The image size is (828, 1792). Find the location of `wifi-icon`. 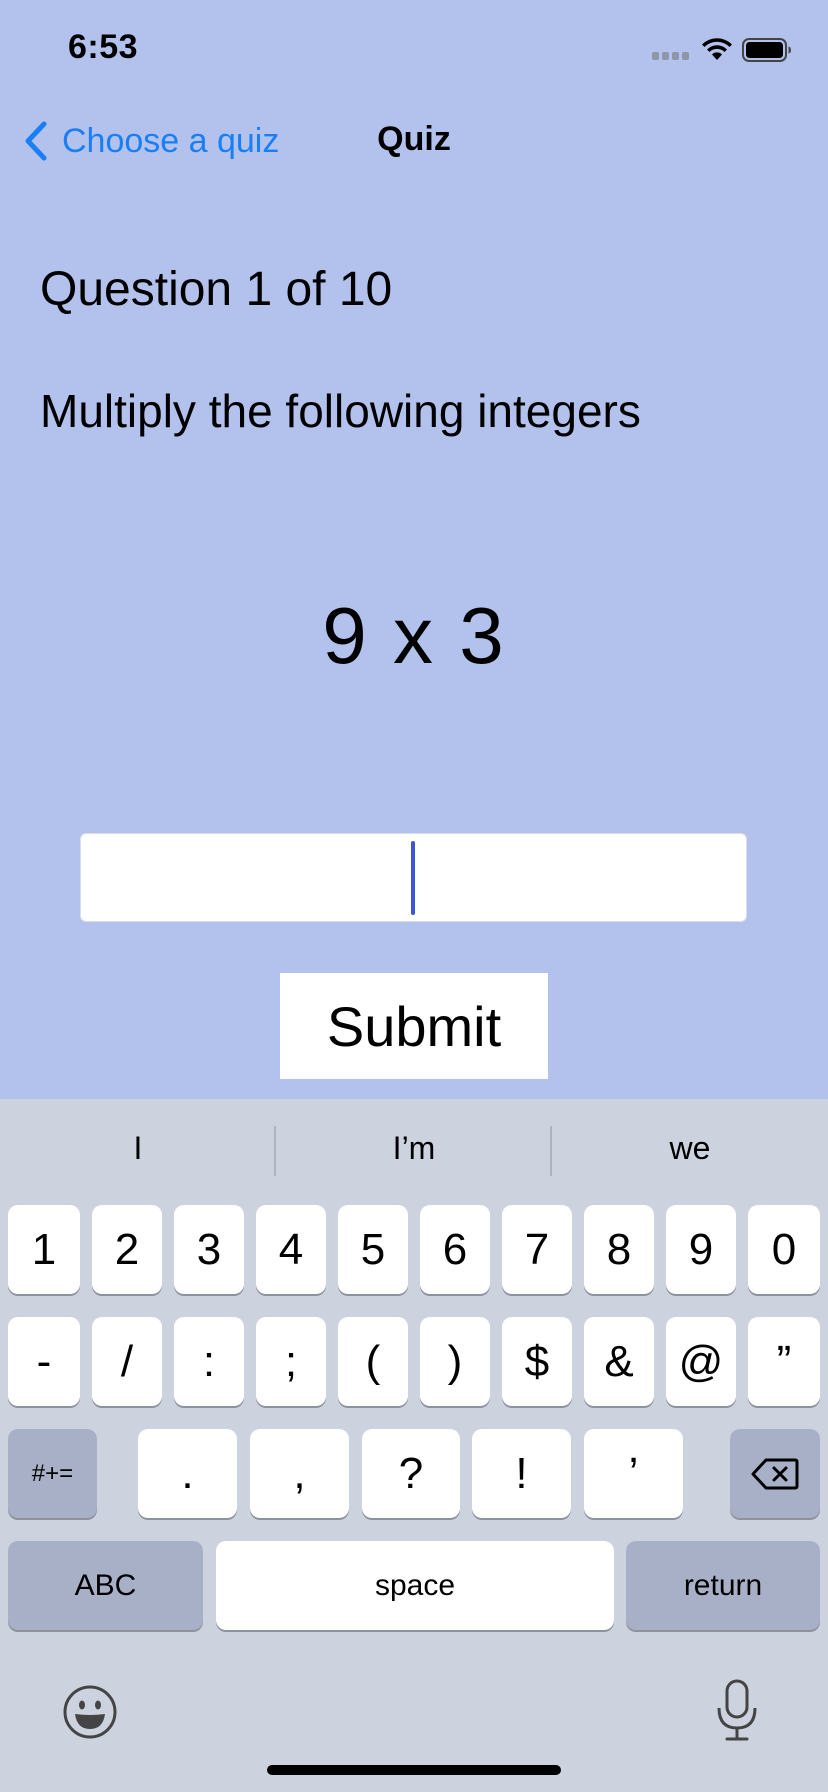

wifi-icon is located at coordinates (717, 49).